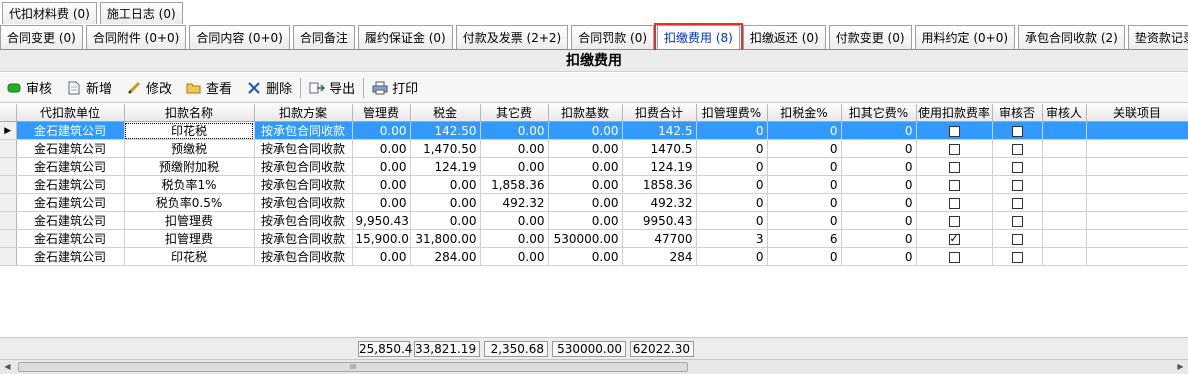 Image resolution: width=1188 pixels, height=374 pixels. Describe the element at coordinates (7, 367) in the screenshot. I see `scroll-left-arrow-icon: ◀` at that location.